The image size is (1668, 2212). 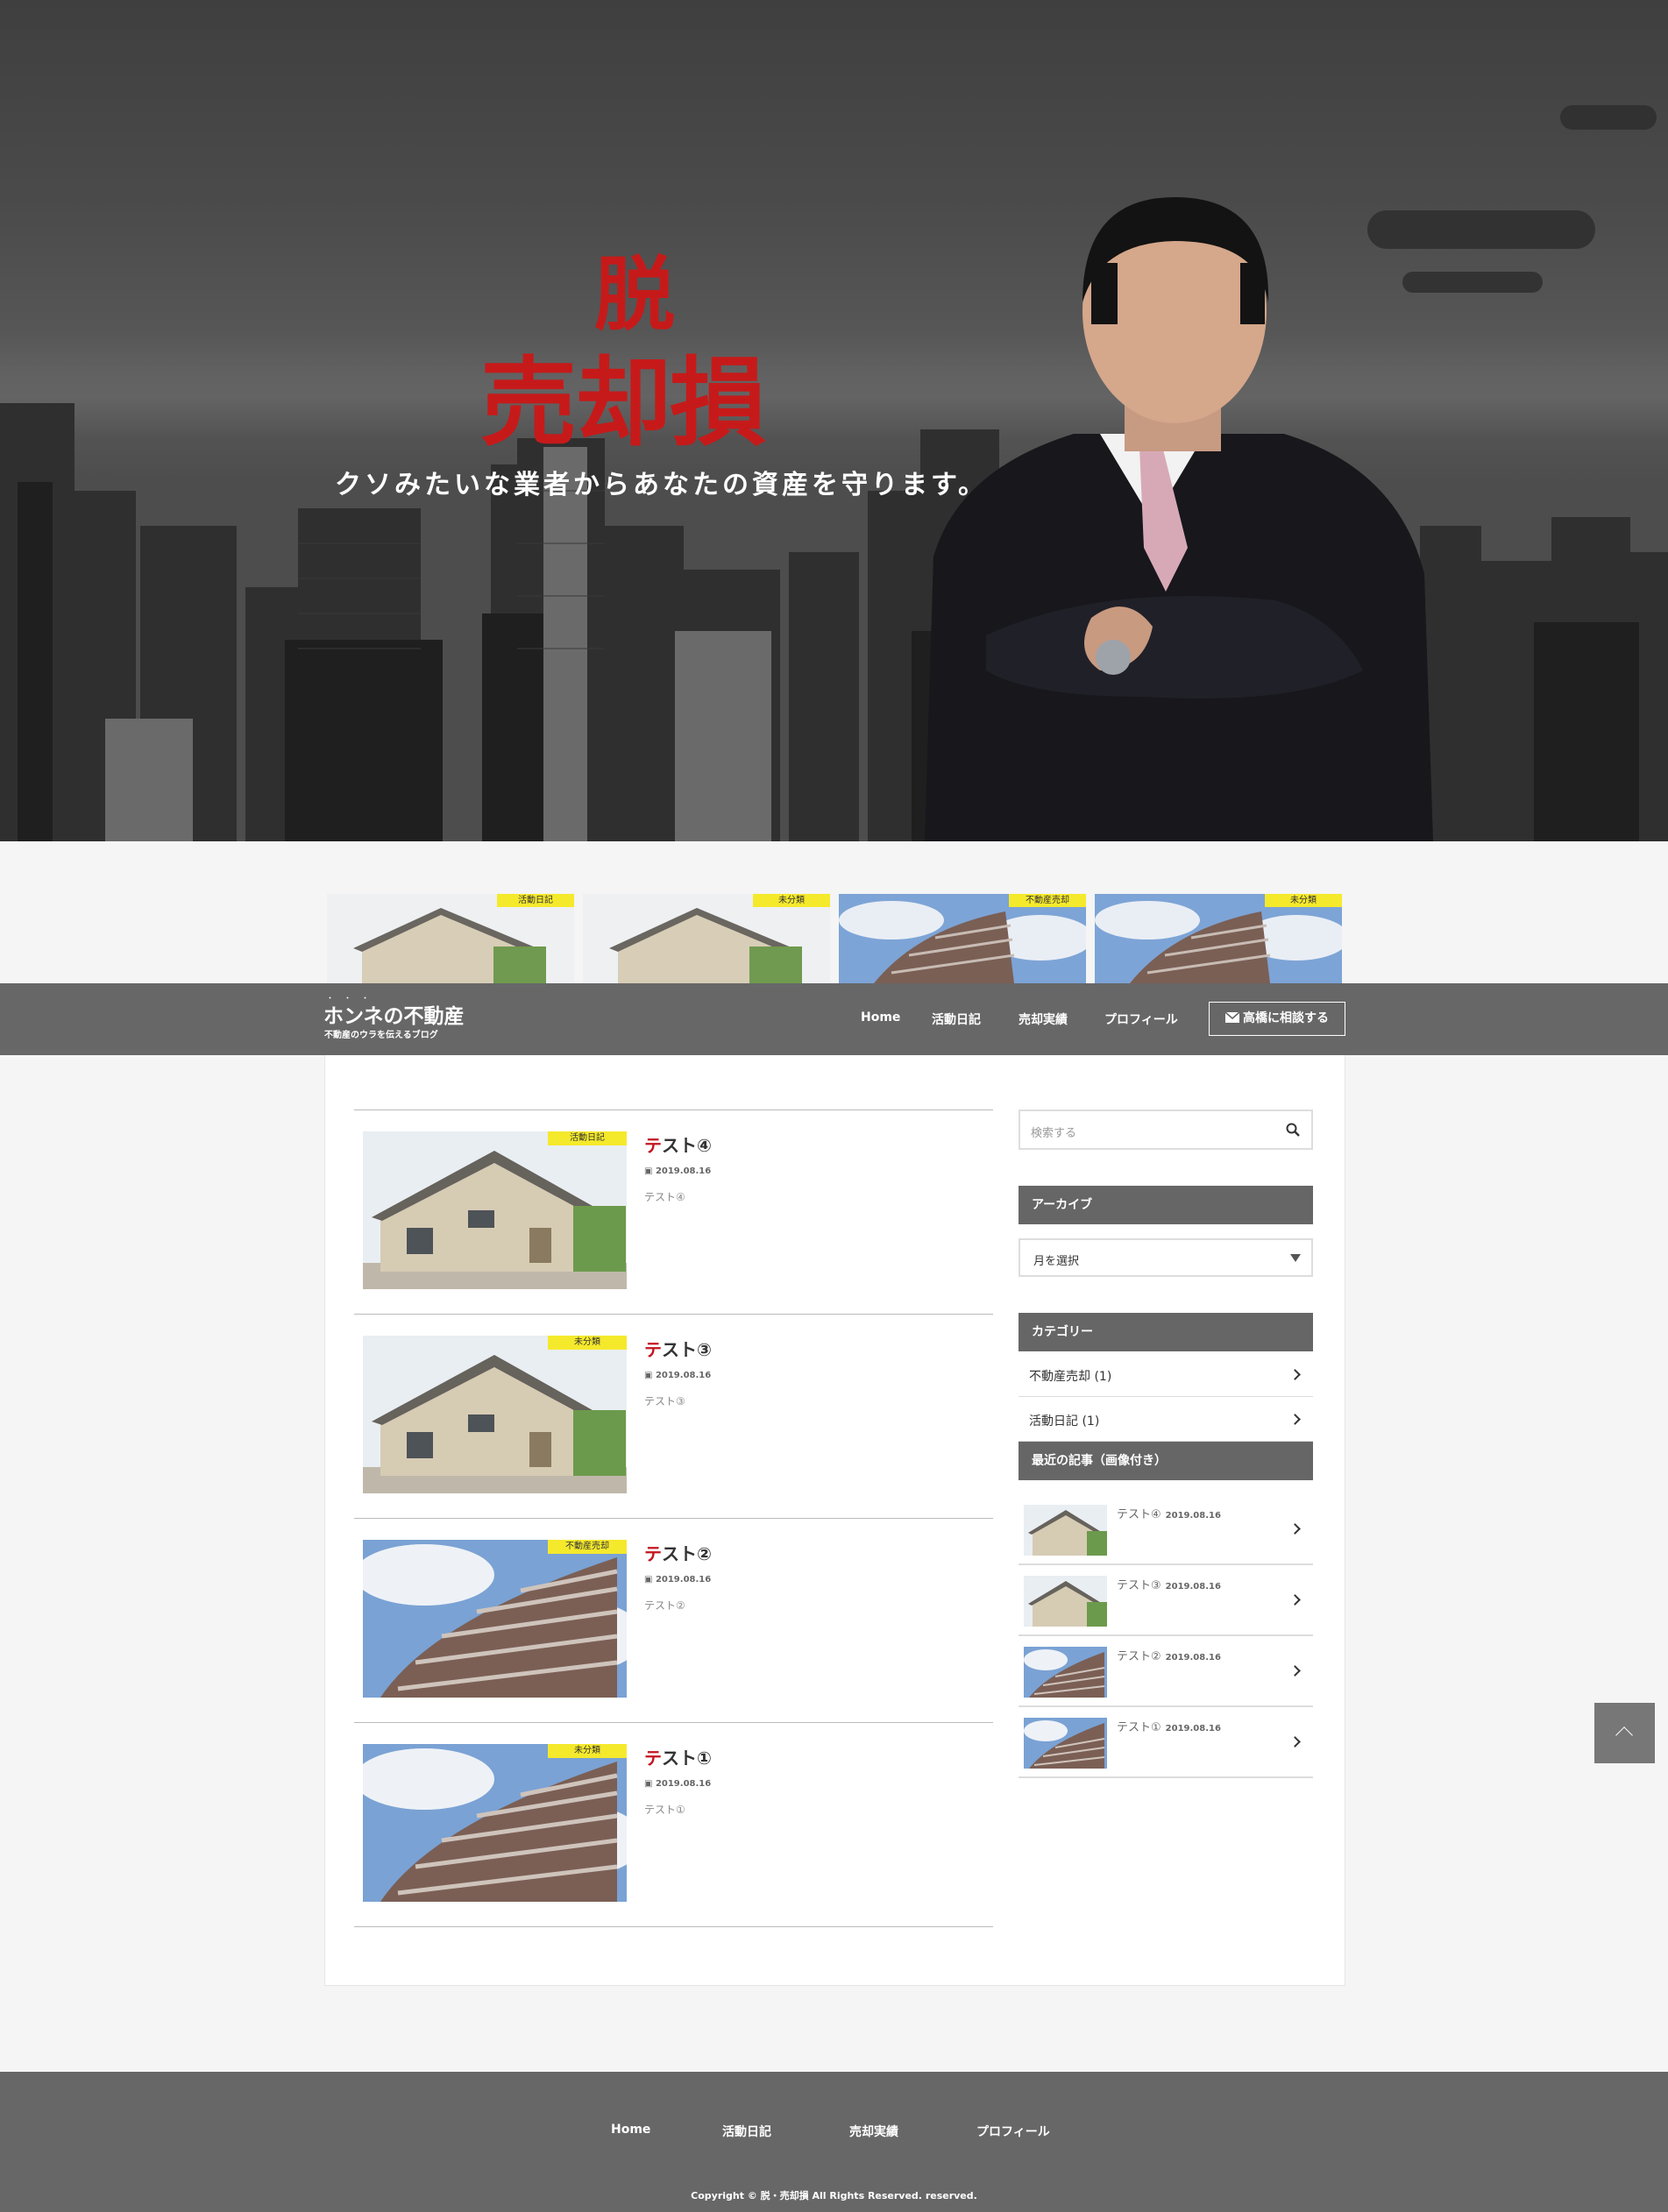 What do you see at coordinates (678, 1144) in the screenshot?
I see `post-title: テスト④` at bounding box center [678, 1144].